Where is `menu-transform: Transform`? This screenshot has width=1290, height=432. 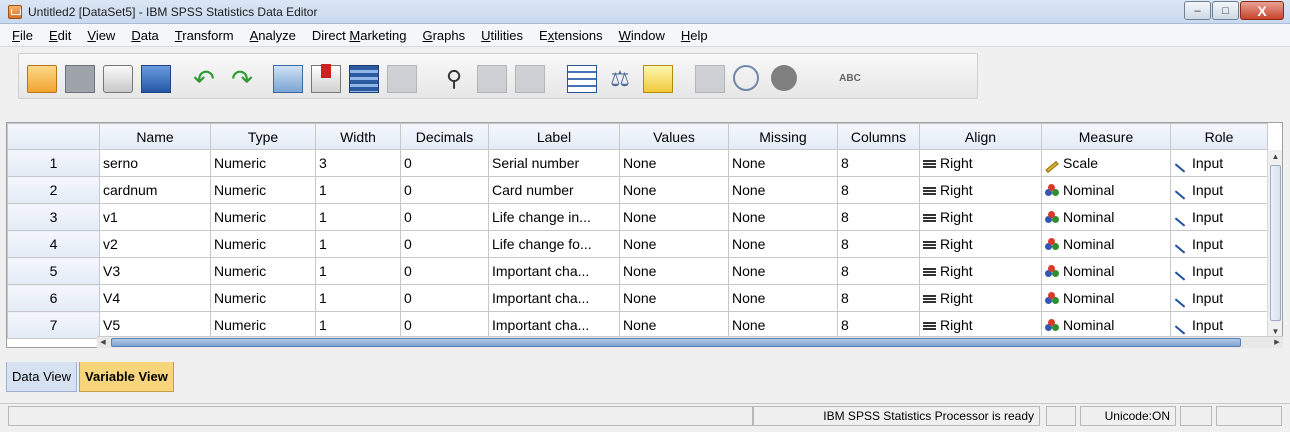
menu-transform: Transform is located at coordinates (204, 35).